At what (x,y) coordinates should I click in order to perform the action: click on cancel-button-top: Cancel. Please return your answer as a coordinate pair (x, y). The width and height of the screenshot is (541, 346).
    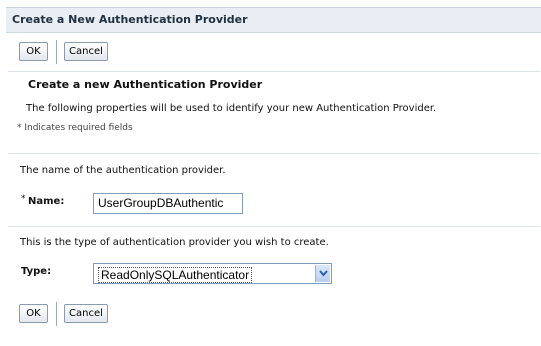
    Looking at the image, I should click on (86, 51).